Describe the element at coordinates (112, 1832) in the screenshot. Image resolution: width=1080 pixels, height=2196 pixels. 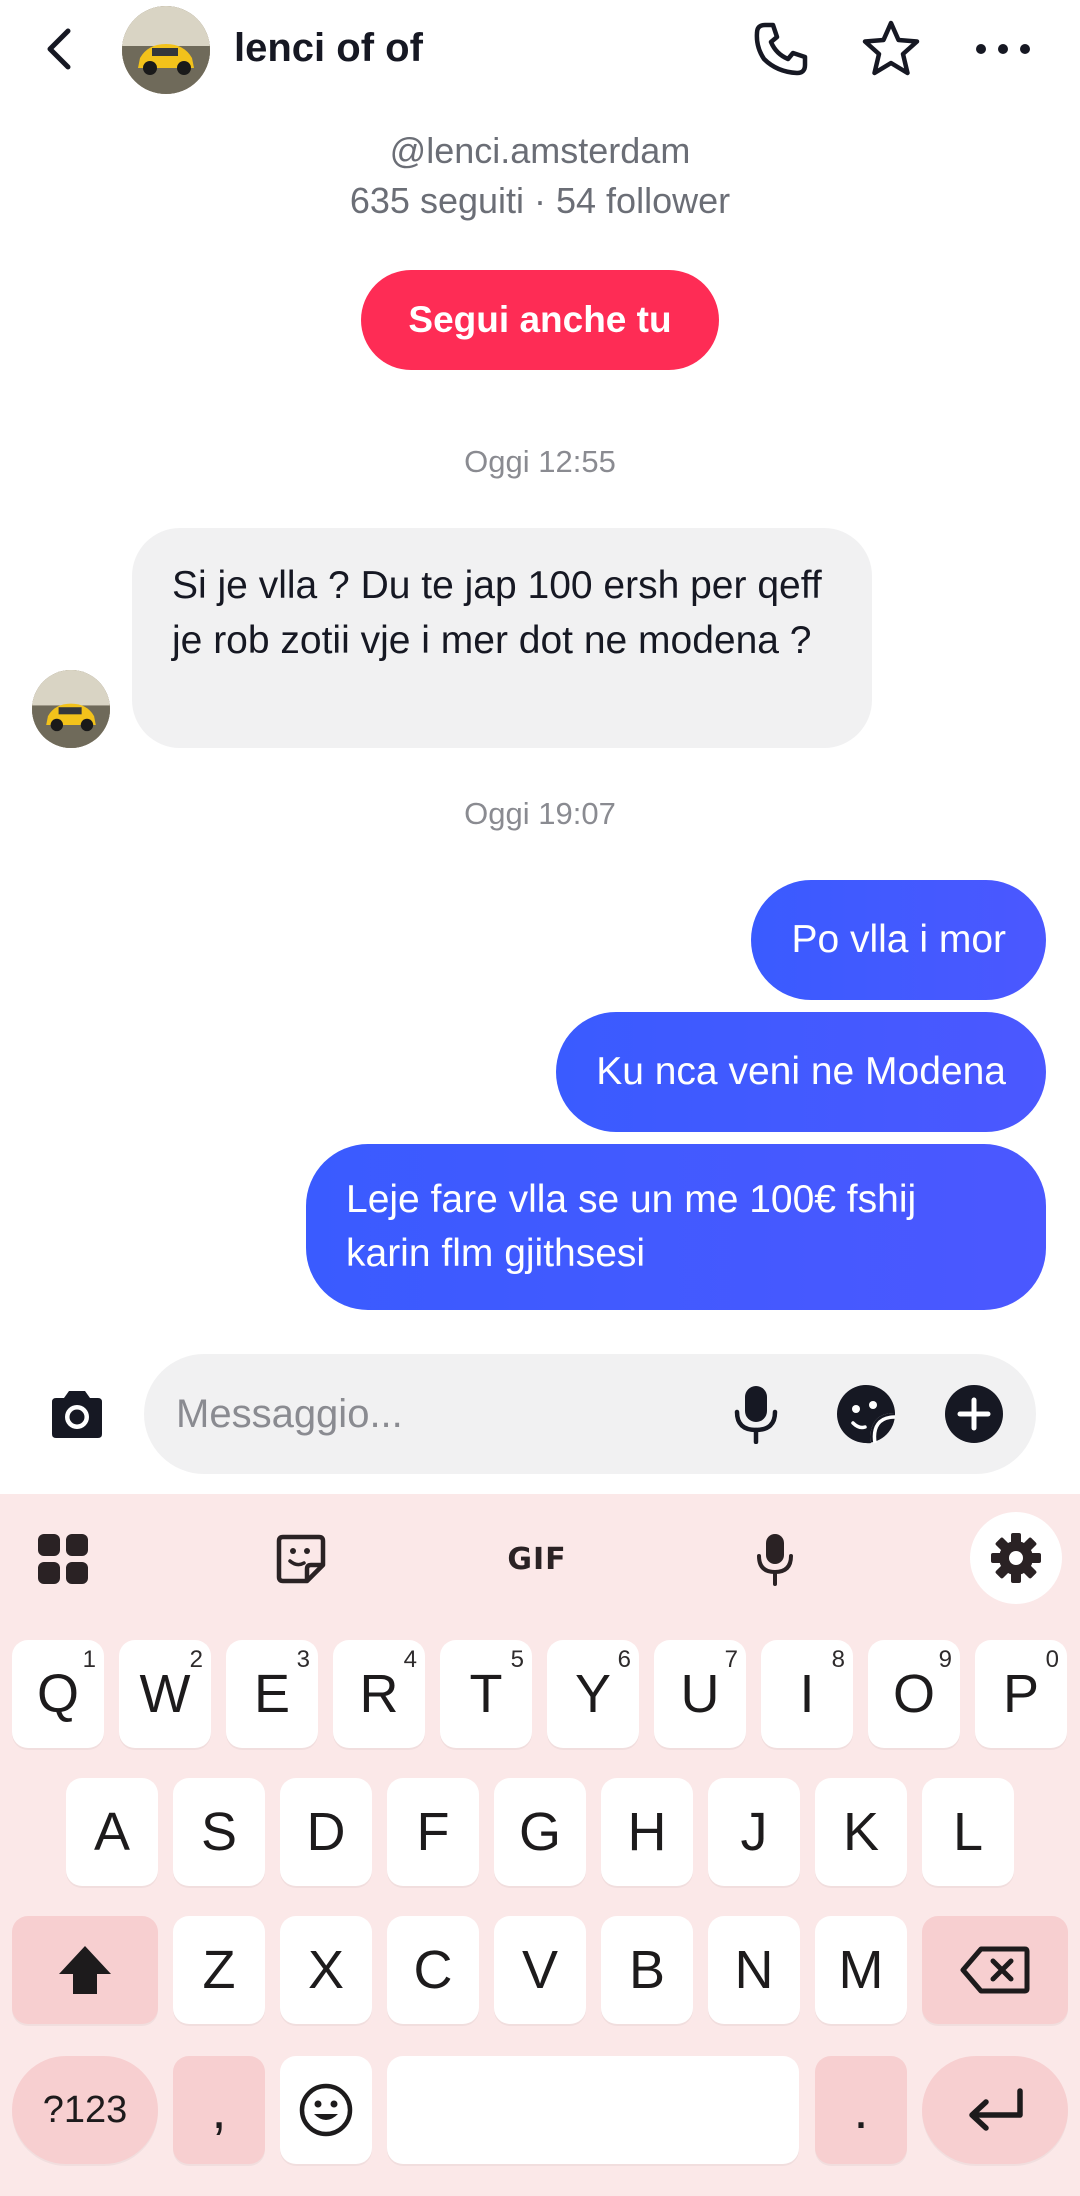
I see `key-a: A` at that location.